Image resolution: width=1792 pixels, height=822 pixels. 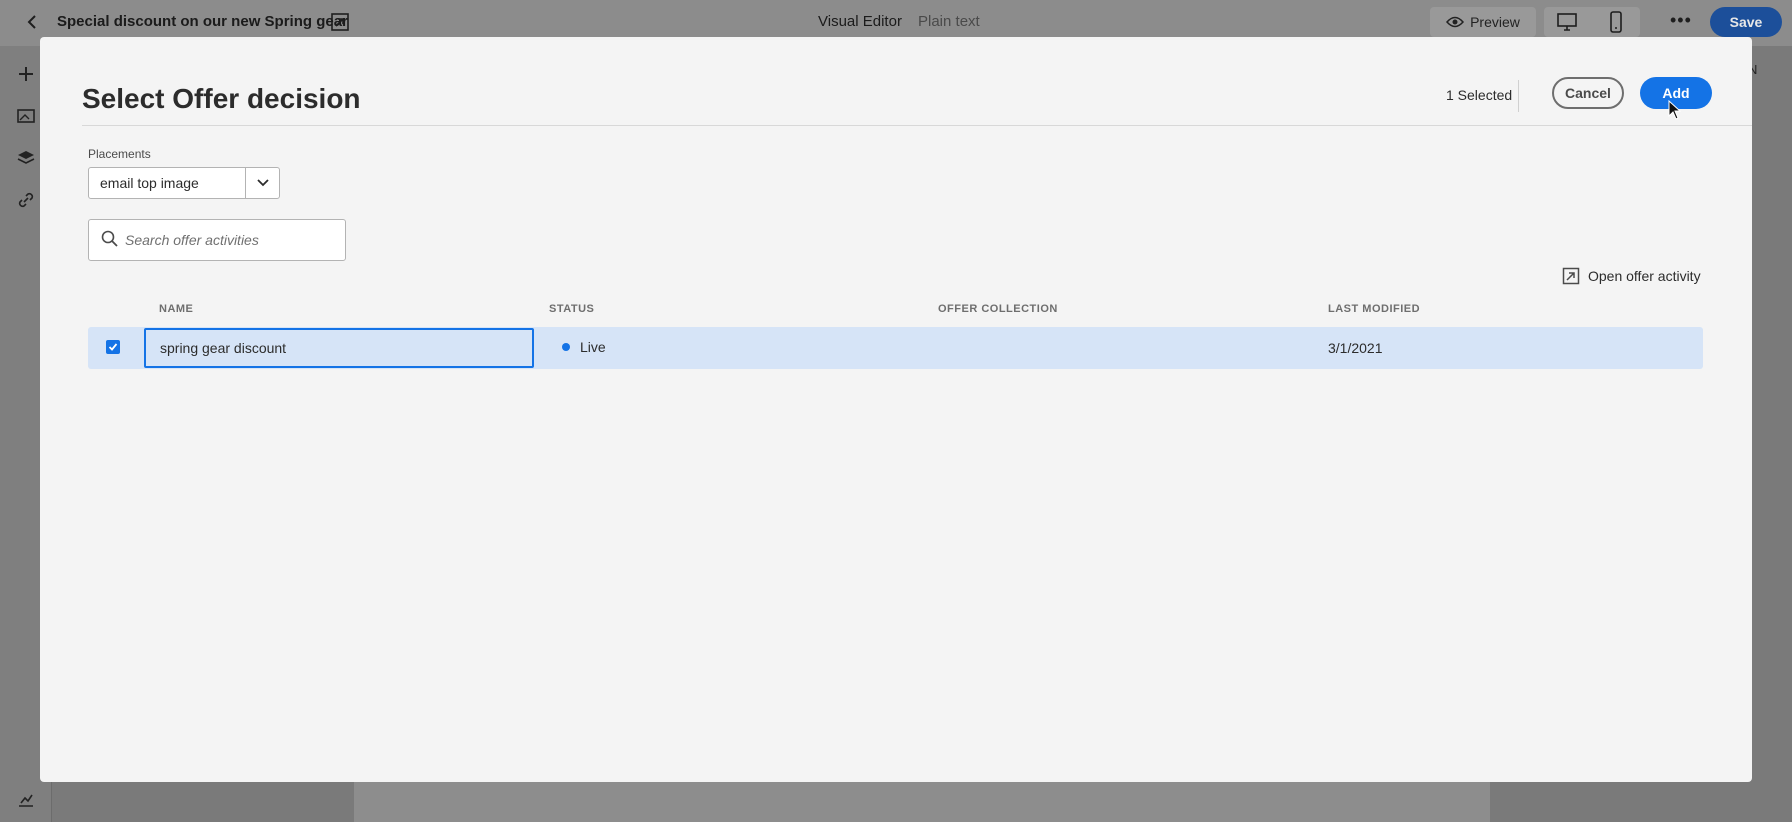 What do you see at coordinates (1518, 96) in the screenshot?
I see `header-divider` at bounding box center [1518, 96].